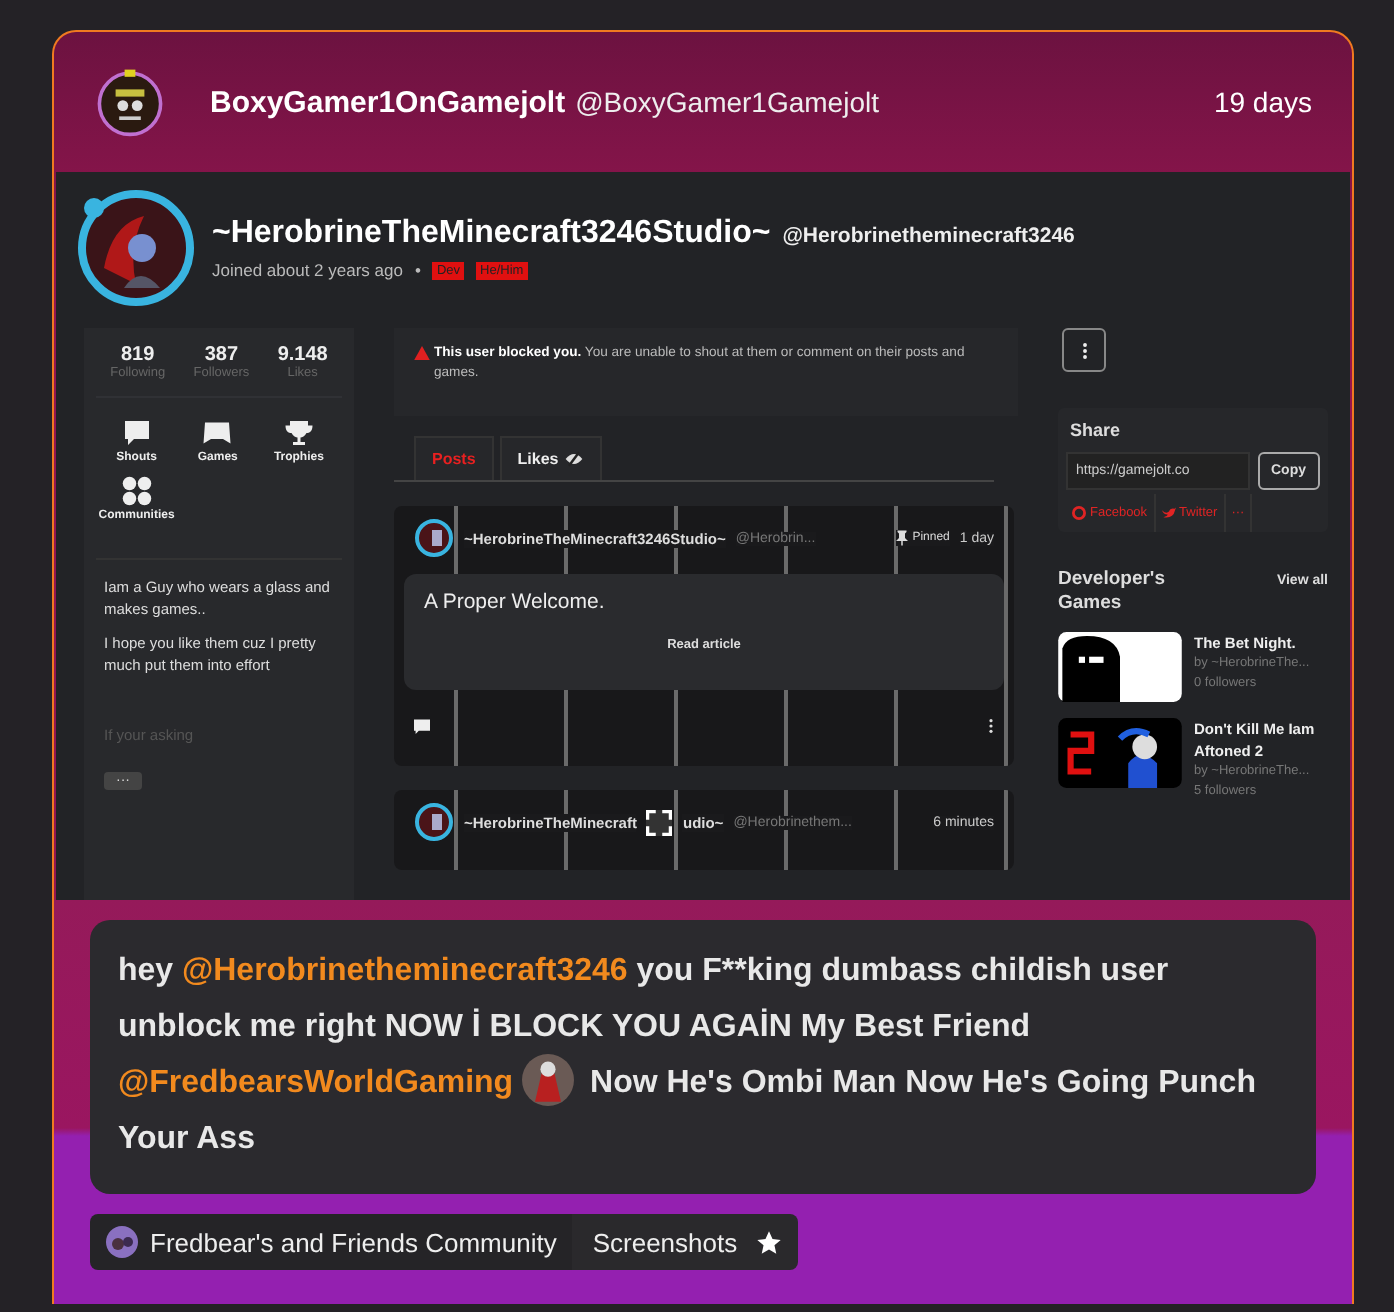 The height and width of the screenshot is (1312, 1394). I want to click on mention-link: @FredbearsWorldGaming, so click(316, 1083).